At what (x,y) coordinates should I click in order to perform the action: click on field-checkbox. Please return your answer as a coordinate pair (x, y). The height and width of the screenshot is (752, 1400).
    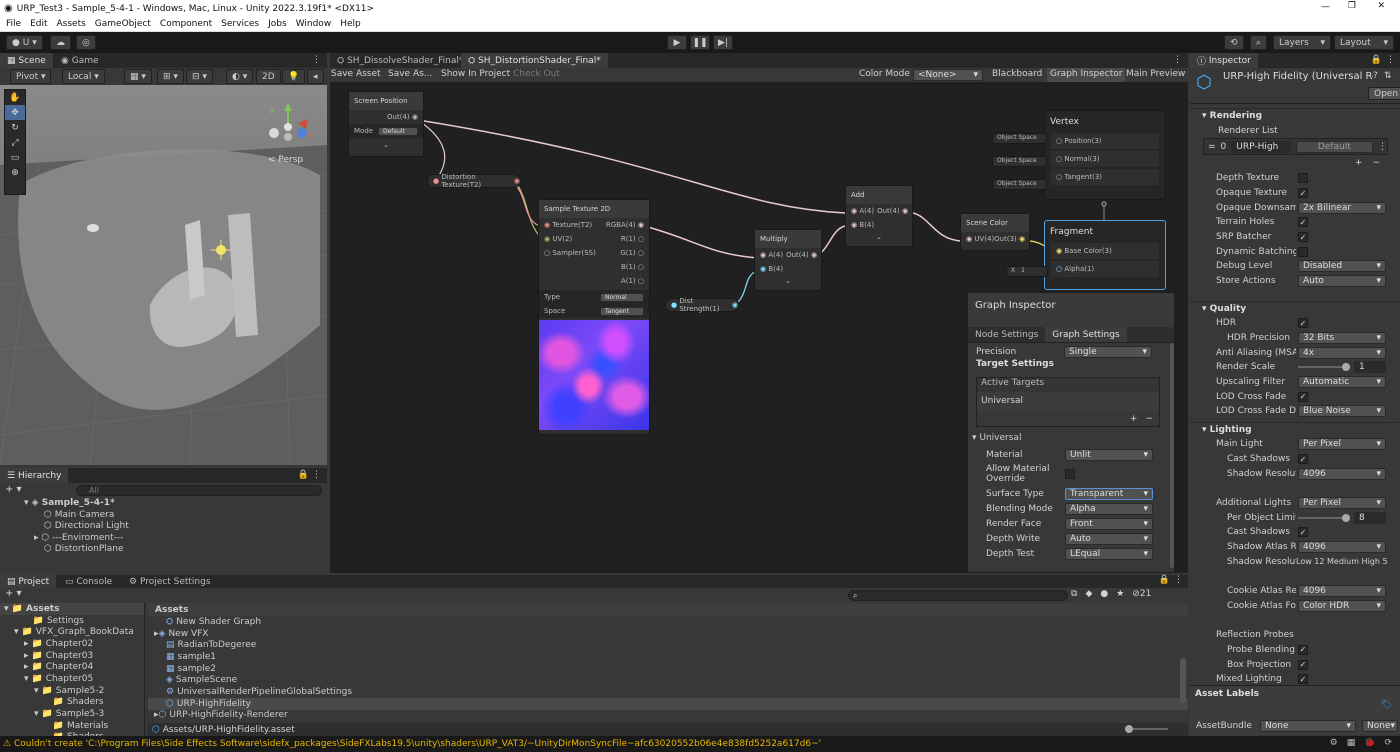
    Looking at the image, I should click on (1303, 251).